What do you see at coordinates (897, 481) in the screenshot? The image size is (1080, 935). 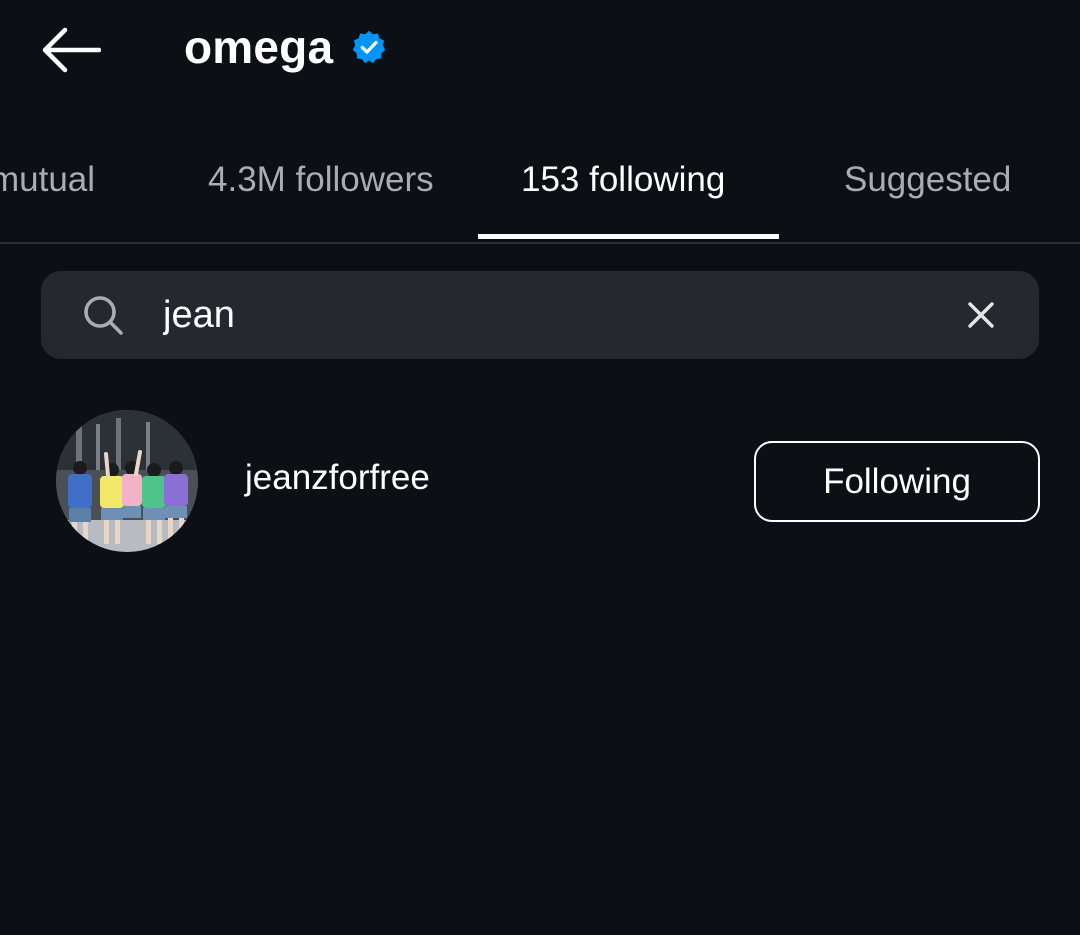 I see `following-button: Following` at bounding box center [897, 481].